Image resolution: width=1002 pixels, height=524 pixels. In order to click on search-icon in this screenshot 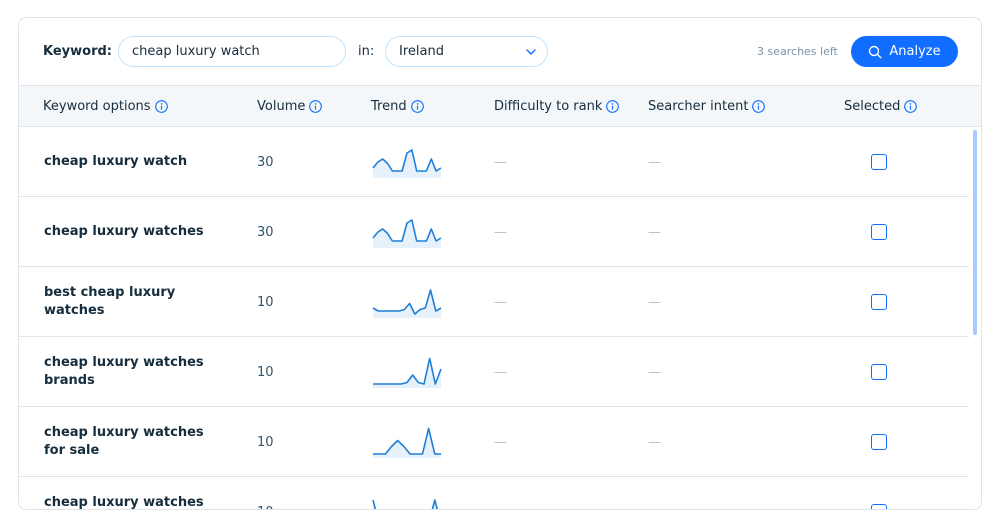, I will do `click(875, 51)`.